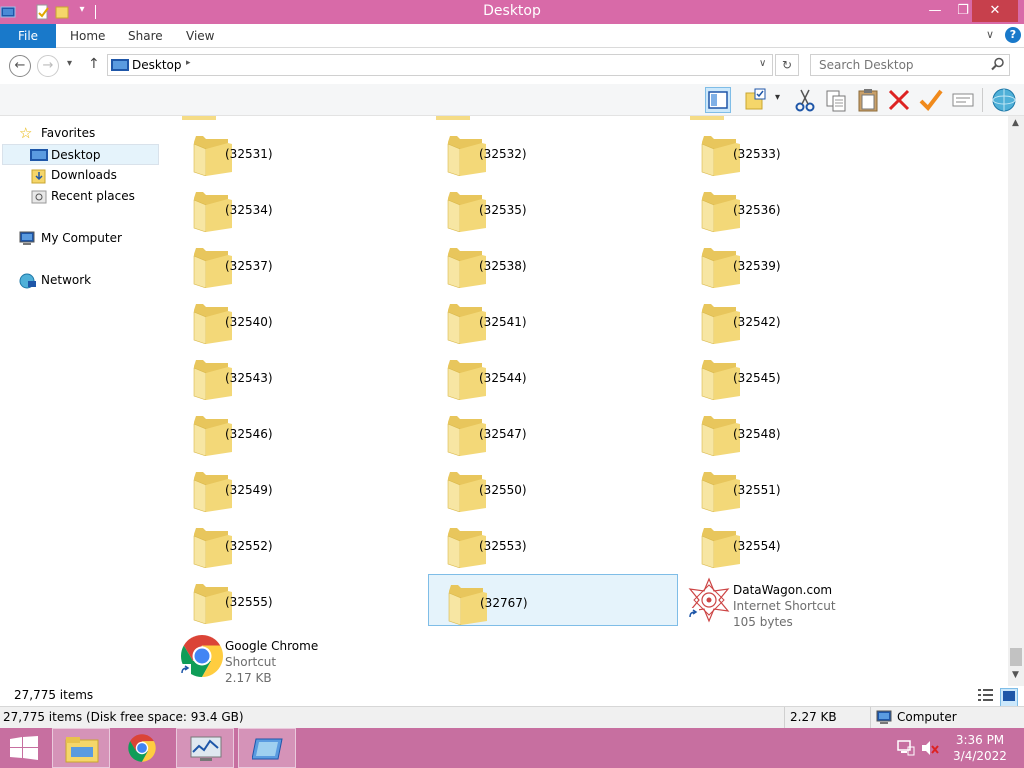 This screenshot has height=768, width=1024. Describe the element at coordinates (807, 544) in the screenshot. I see `folder-item: (32554)` at that location.